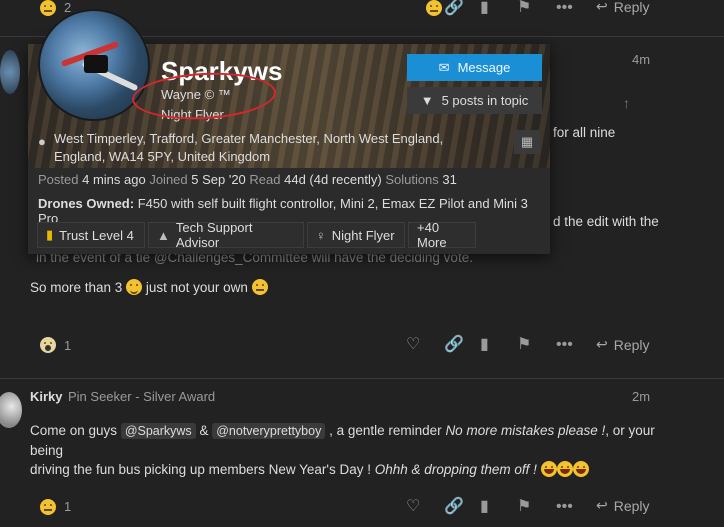 The height and width of the screenshot is (527, 724). What do you see at coordinates (442, 235) in the screenshot?
I see `badge-more: +40 More` at bounding box center [442, 235].